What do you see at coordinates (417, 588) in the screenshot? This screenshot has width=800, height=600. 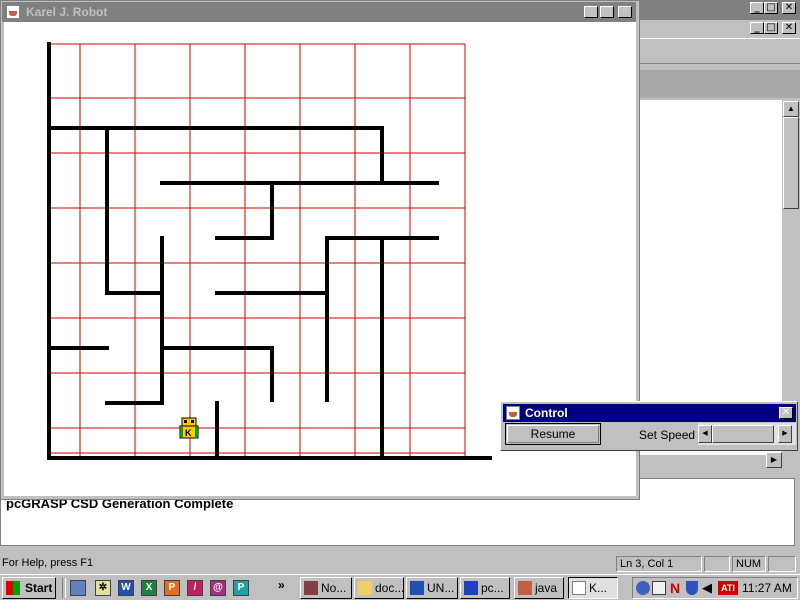 I see `word-icon` at bounding box center [417, 588].